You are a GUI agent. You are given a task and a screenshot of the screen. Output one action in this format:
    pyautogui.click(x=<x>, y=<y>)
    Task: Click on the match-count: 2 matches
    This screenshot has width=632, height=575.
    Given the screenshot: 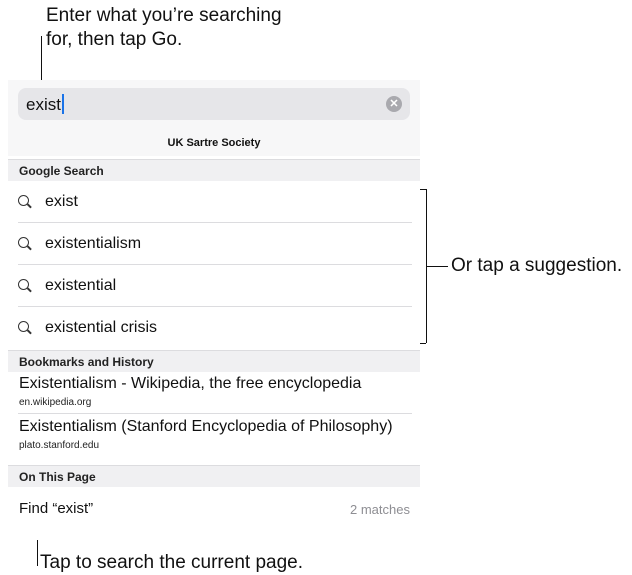 What is the action you would take?
    pyautogui.click(x=380, y=509)
    